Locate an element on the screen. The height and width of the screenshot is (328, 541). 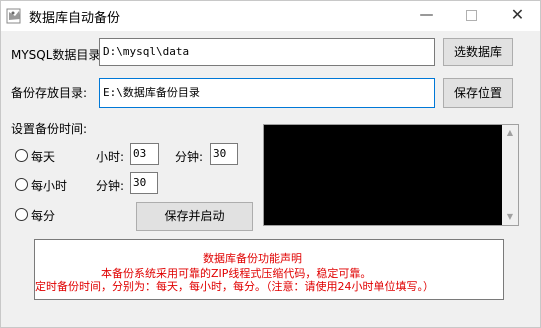
per-minute-label: 每分 is located at coordinates (43, 215).